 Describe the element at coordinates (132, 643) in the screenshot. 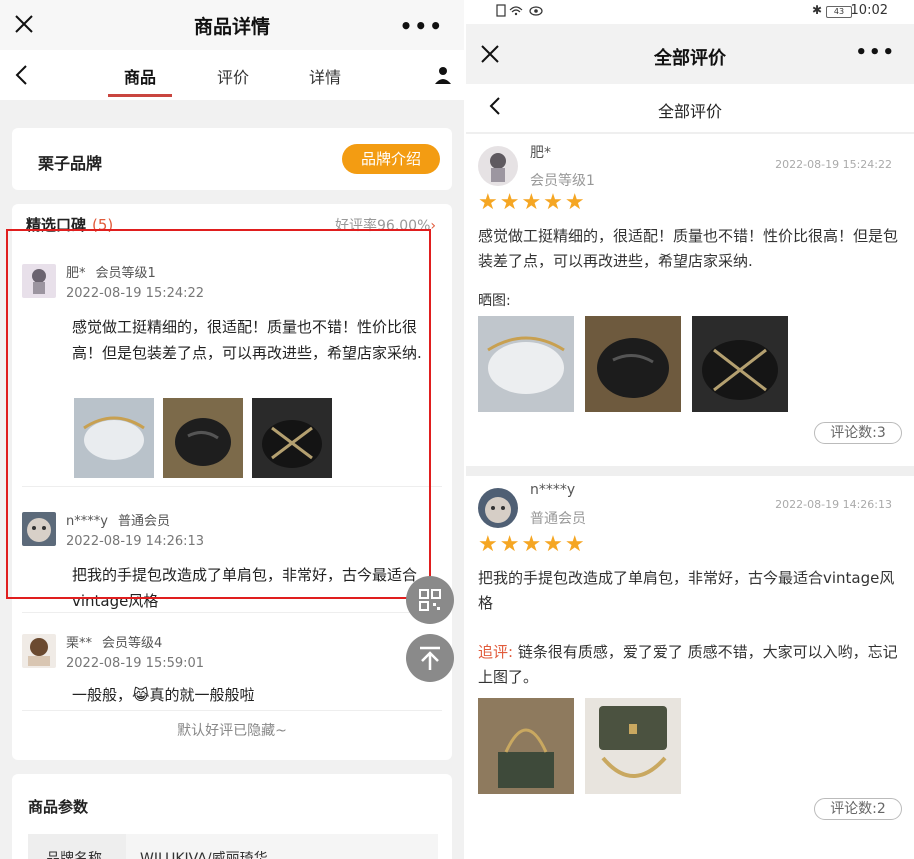

I see `member-level: 会员等级4` at that location.